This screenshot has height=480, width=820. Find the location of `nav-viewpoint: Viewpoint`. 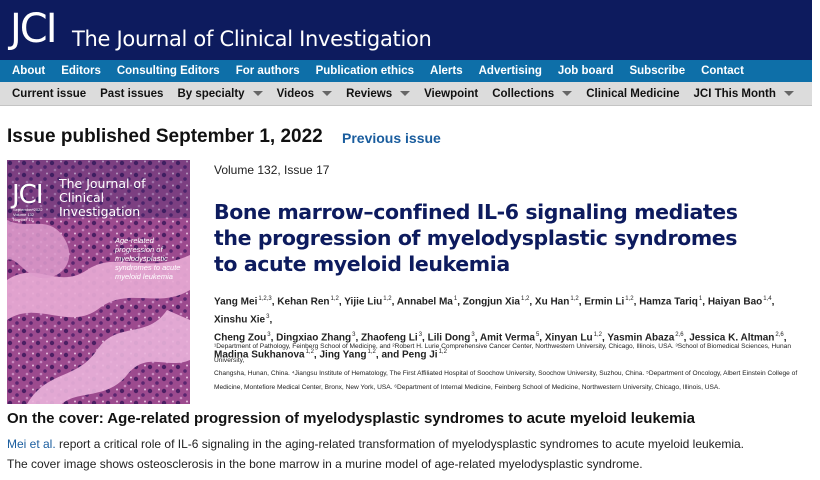

nav-viewpoint: Viewpoint is located at coordinates (451, 94).